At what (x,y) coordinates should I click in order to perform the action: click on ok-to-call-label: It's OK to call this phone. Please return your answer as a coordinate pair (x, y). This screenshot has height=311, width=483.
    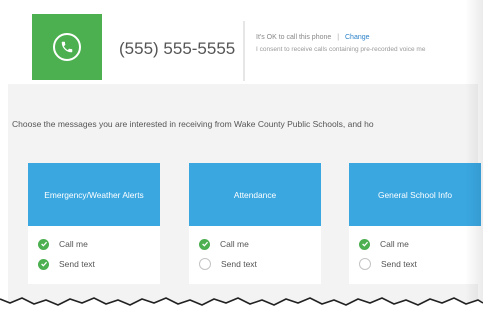
    Looking at the image, I should click on (294, 37).